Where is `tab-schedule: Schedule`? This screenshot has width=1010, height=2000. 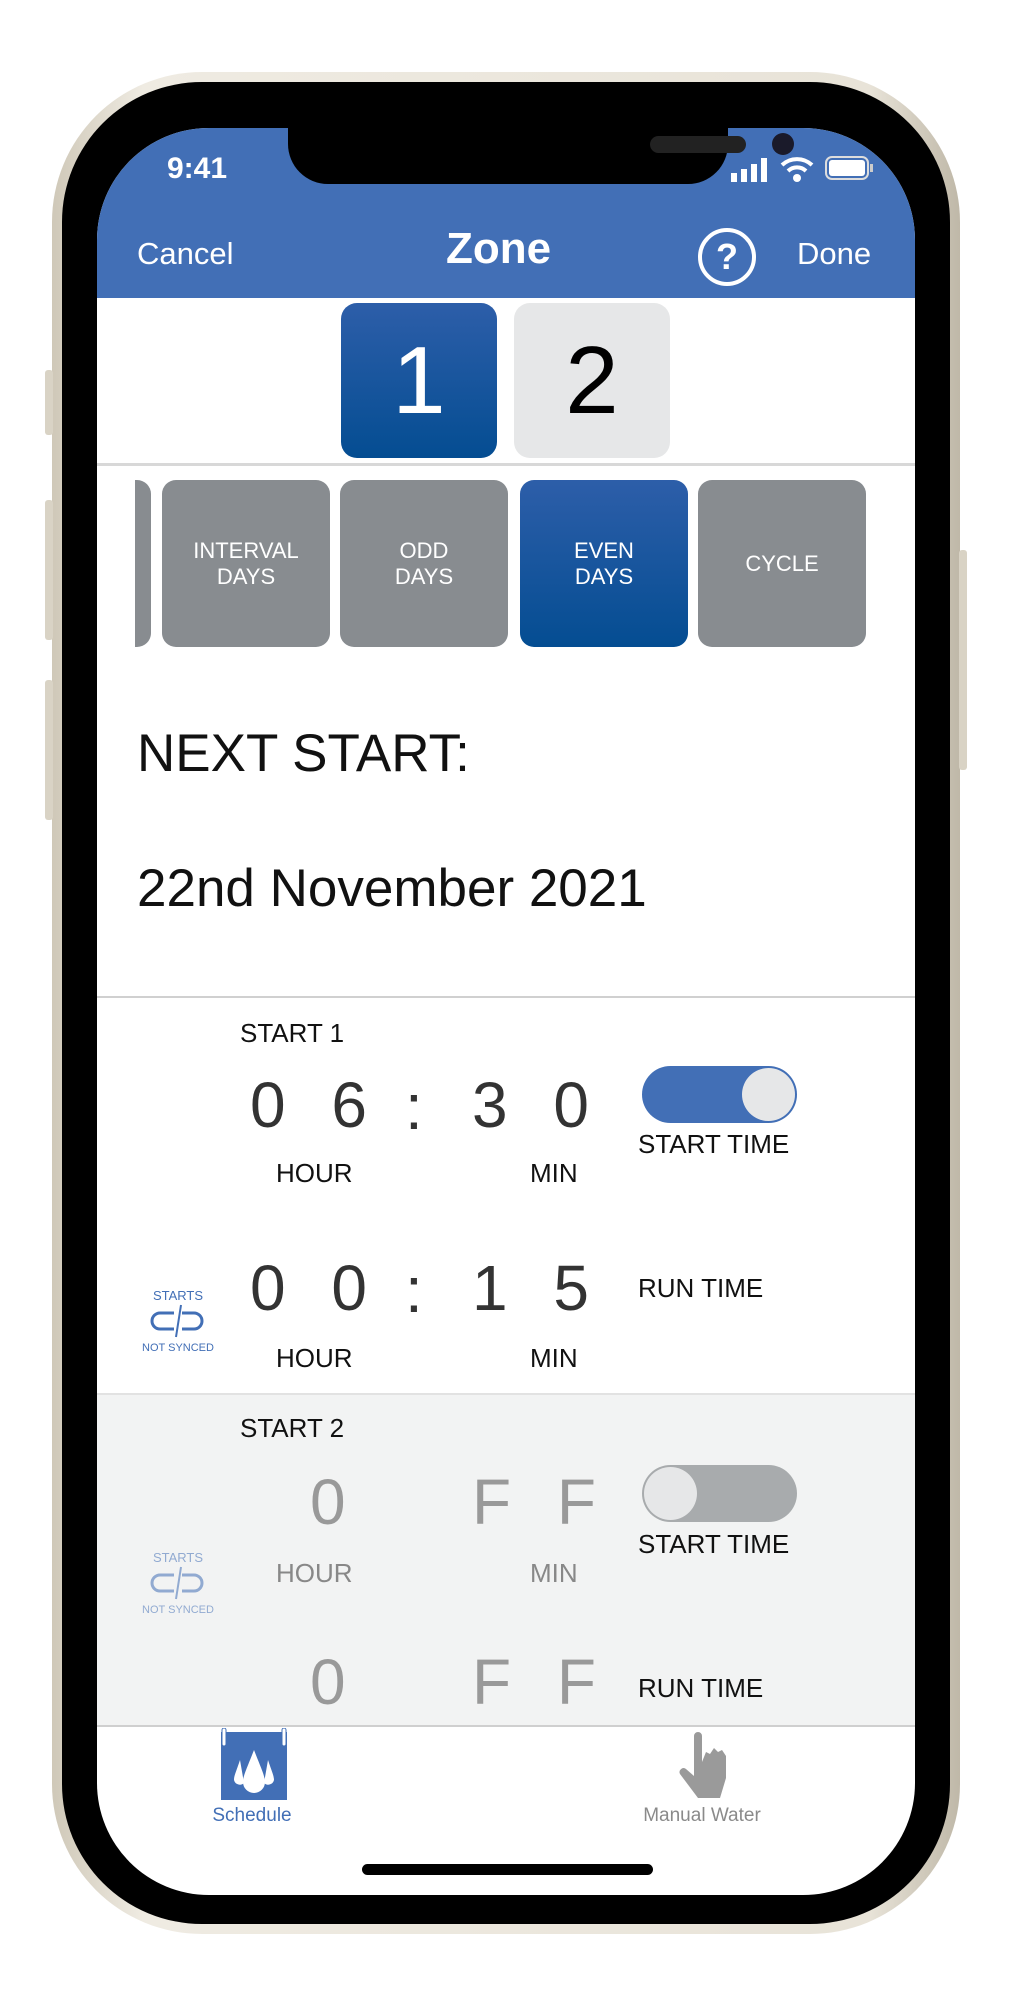 tab-schedule: Schedule is located at coordinates (252, 1777).